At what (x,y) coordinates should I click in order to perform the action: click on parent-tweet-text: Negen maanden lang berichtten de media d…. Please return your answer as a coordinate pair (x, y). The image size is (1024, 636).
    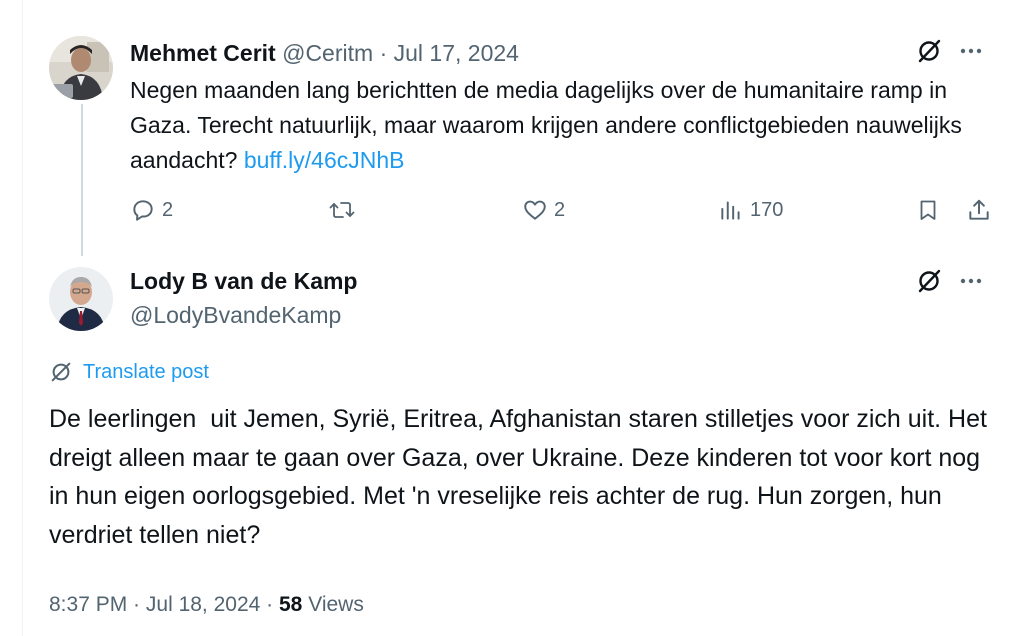
    Looking at the image, I should click on (550, 125).